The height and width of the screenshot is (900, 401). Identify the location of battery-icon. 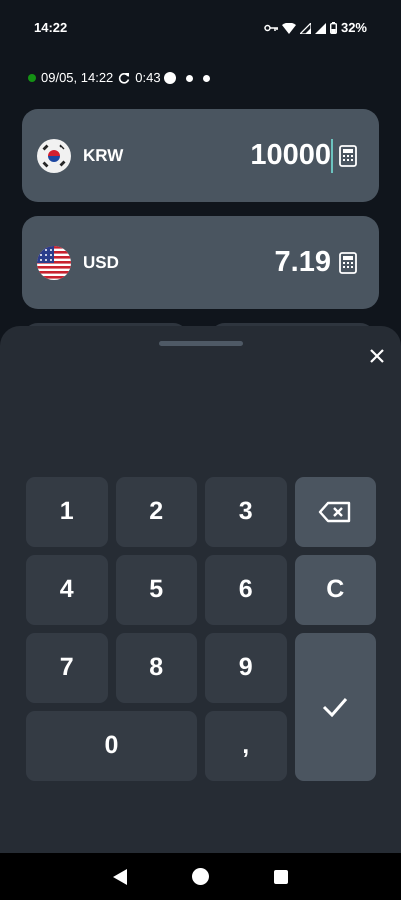
(333, 28).